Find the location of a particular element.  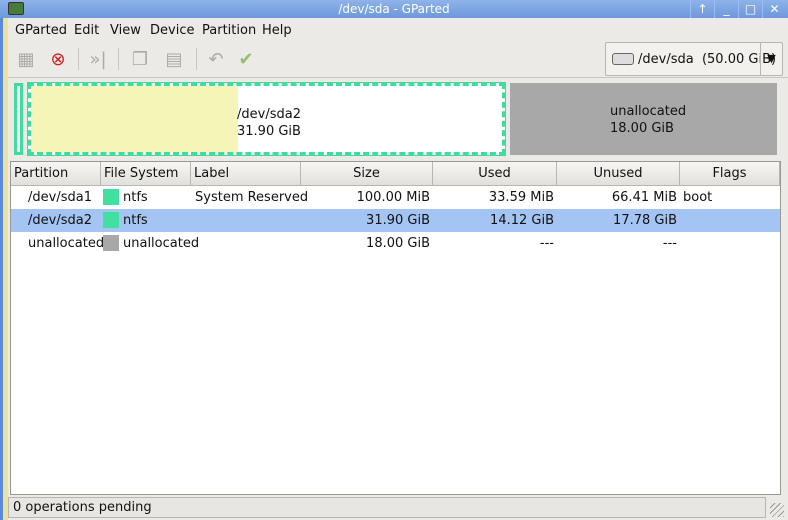

column-header-file-system: File System is located at coordinates (146, 174).